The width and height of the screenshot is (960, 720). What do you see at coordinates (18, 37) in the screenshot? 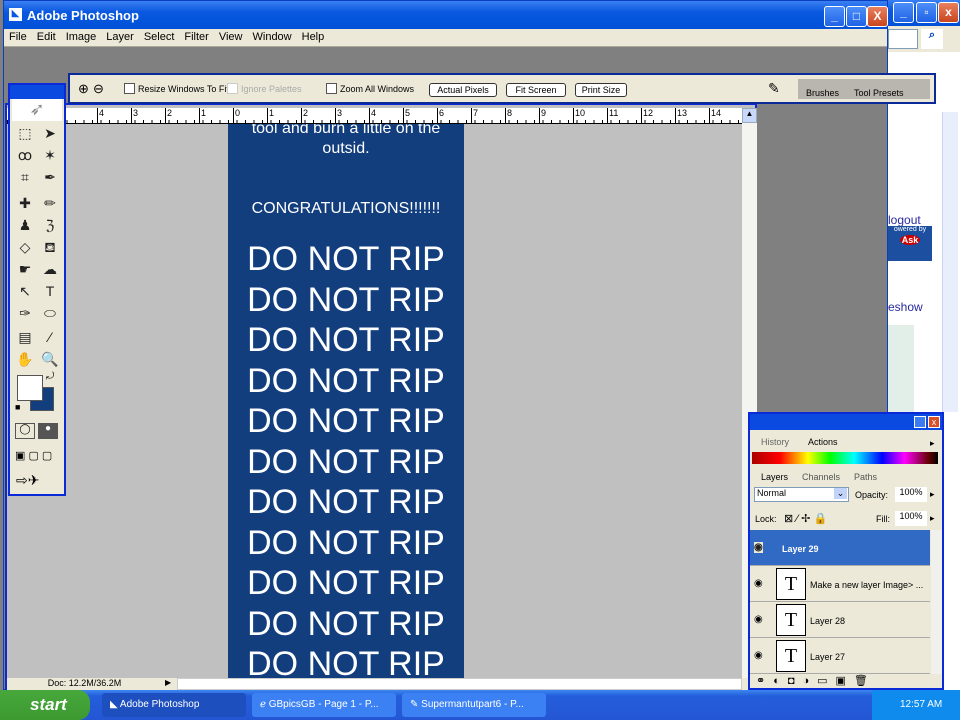
I see `menu-file: File` at bounding box center [18, 37].